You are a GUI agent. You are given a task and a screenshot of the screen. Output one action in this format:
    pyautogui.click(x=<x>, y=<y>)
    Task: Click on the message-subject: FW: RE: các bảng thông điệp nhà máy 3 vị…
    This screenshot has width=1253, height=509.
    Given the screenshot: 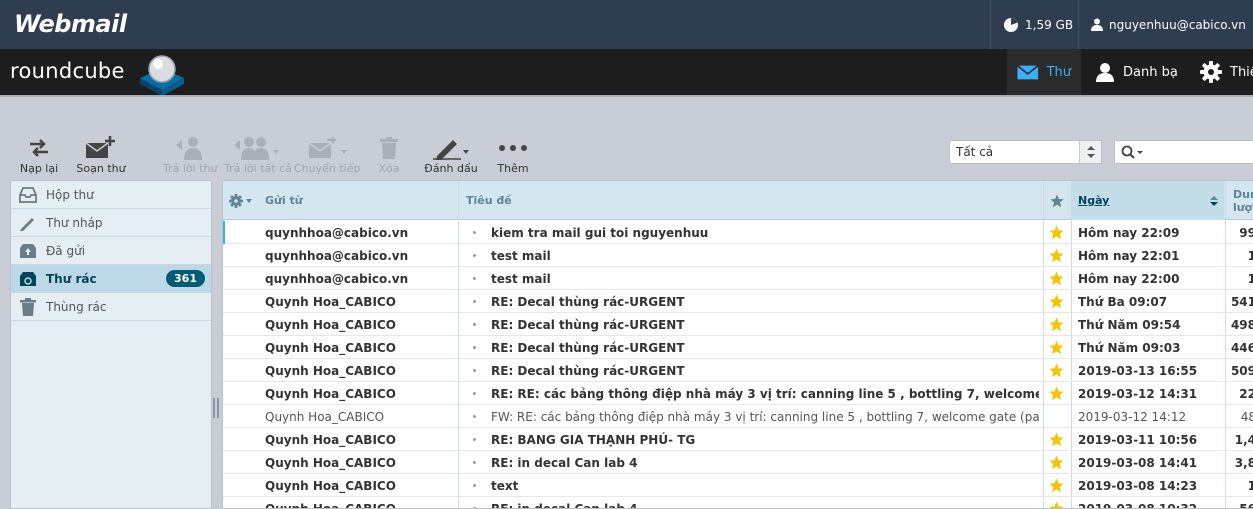 What is the action you would take?
    pyautogui.click(x=765, y=416)
    